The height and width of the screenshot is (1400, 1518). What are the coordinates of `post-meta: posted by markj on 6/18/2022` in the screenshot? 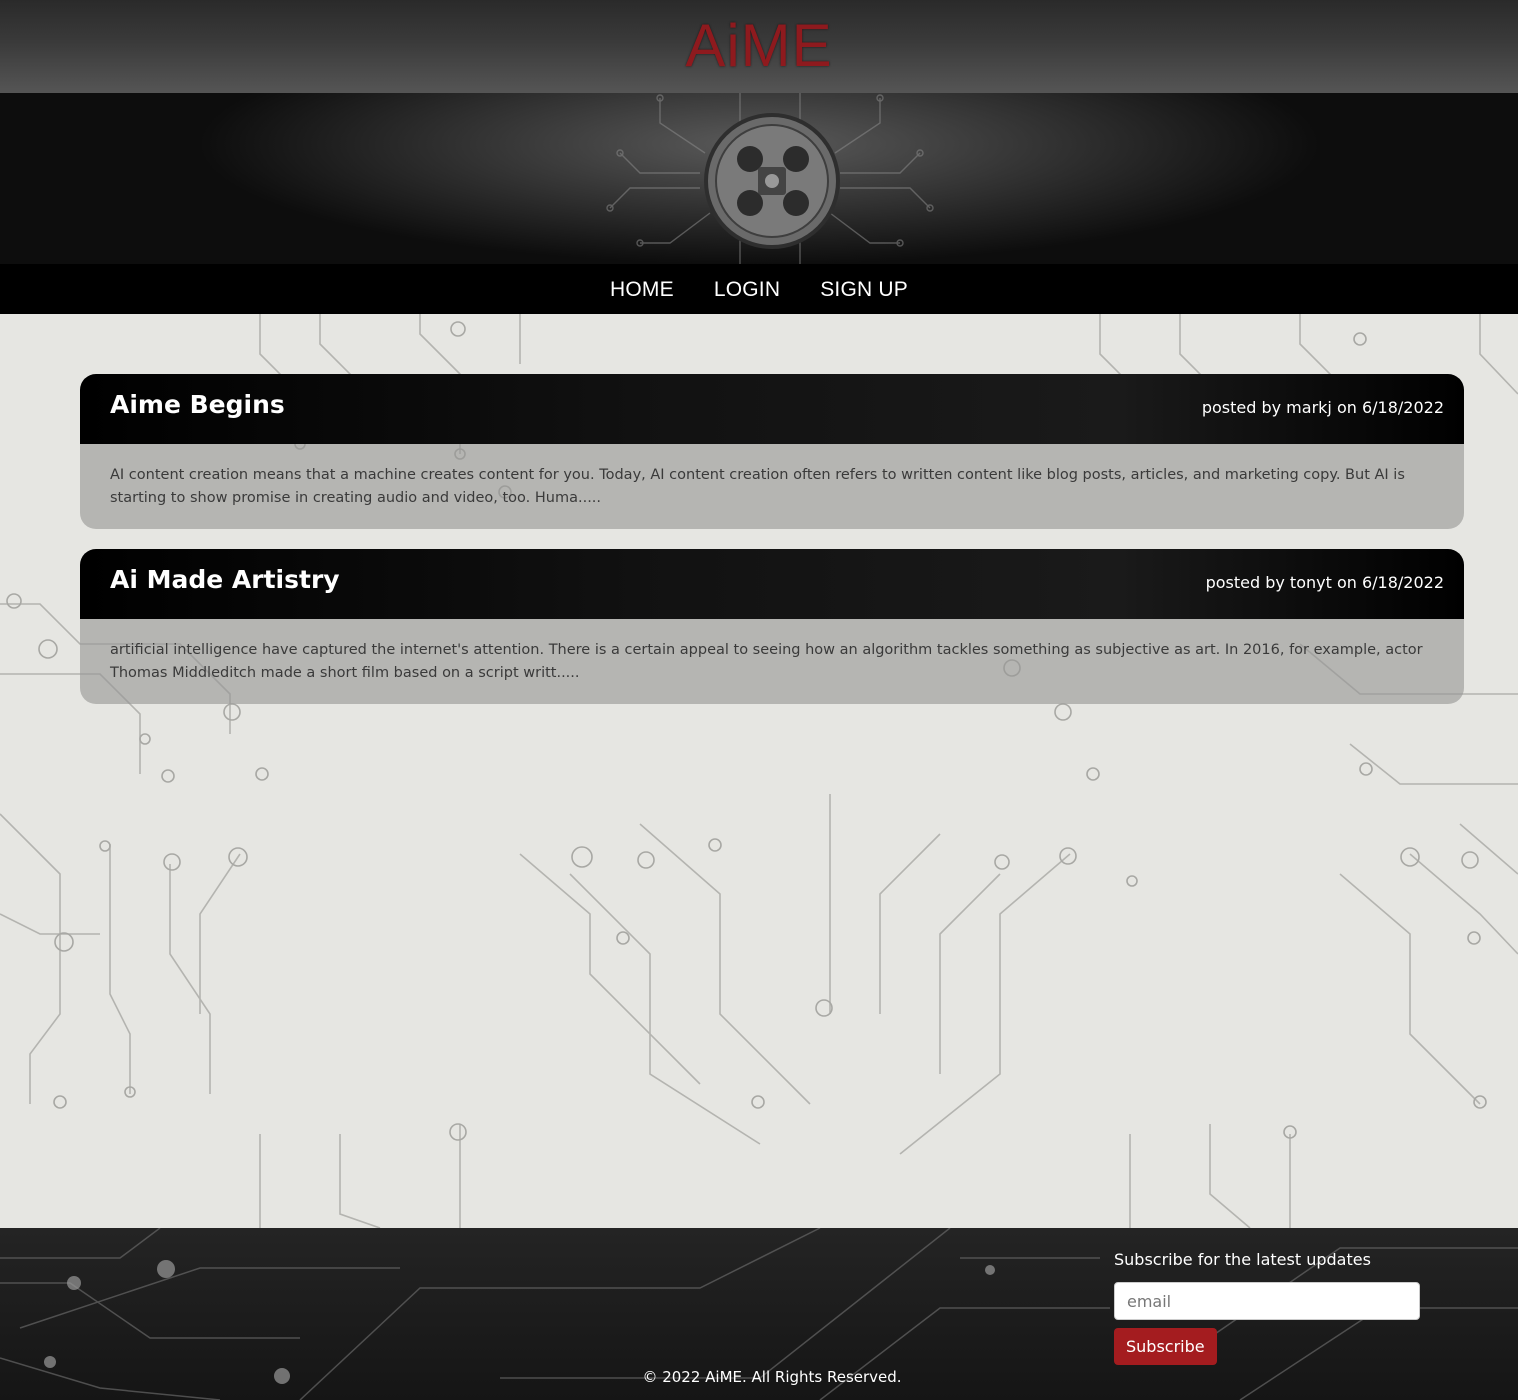 It's located at (1322, 407).